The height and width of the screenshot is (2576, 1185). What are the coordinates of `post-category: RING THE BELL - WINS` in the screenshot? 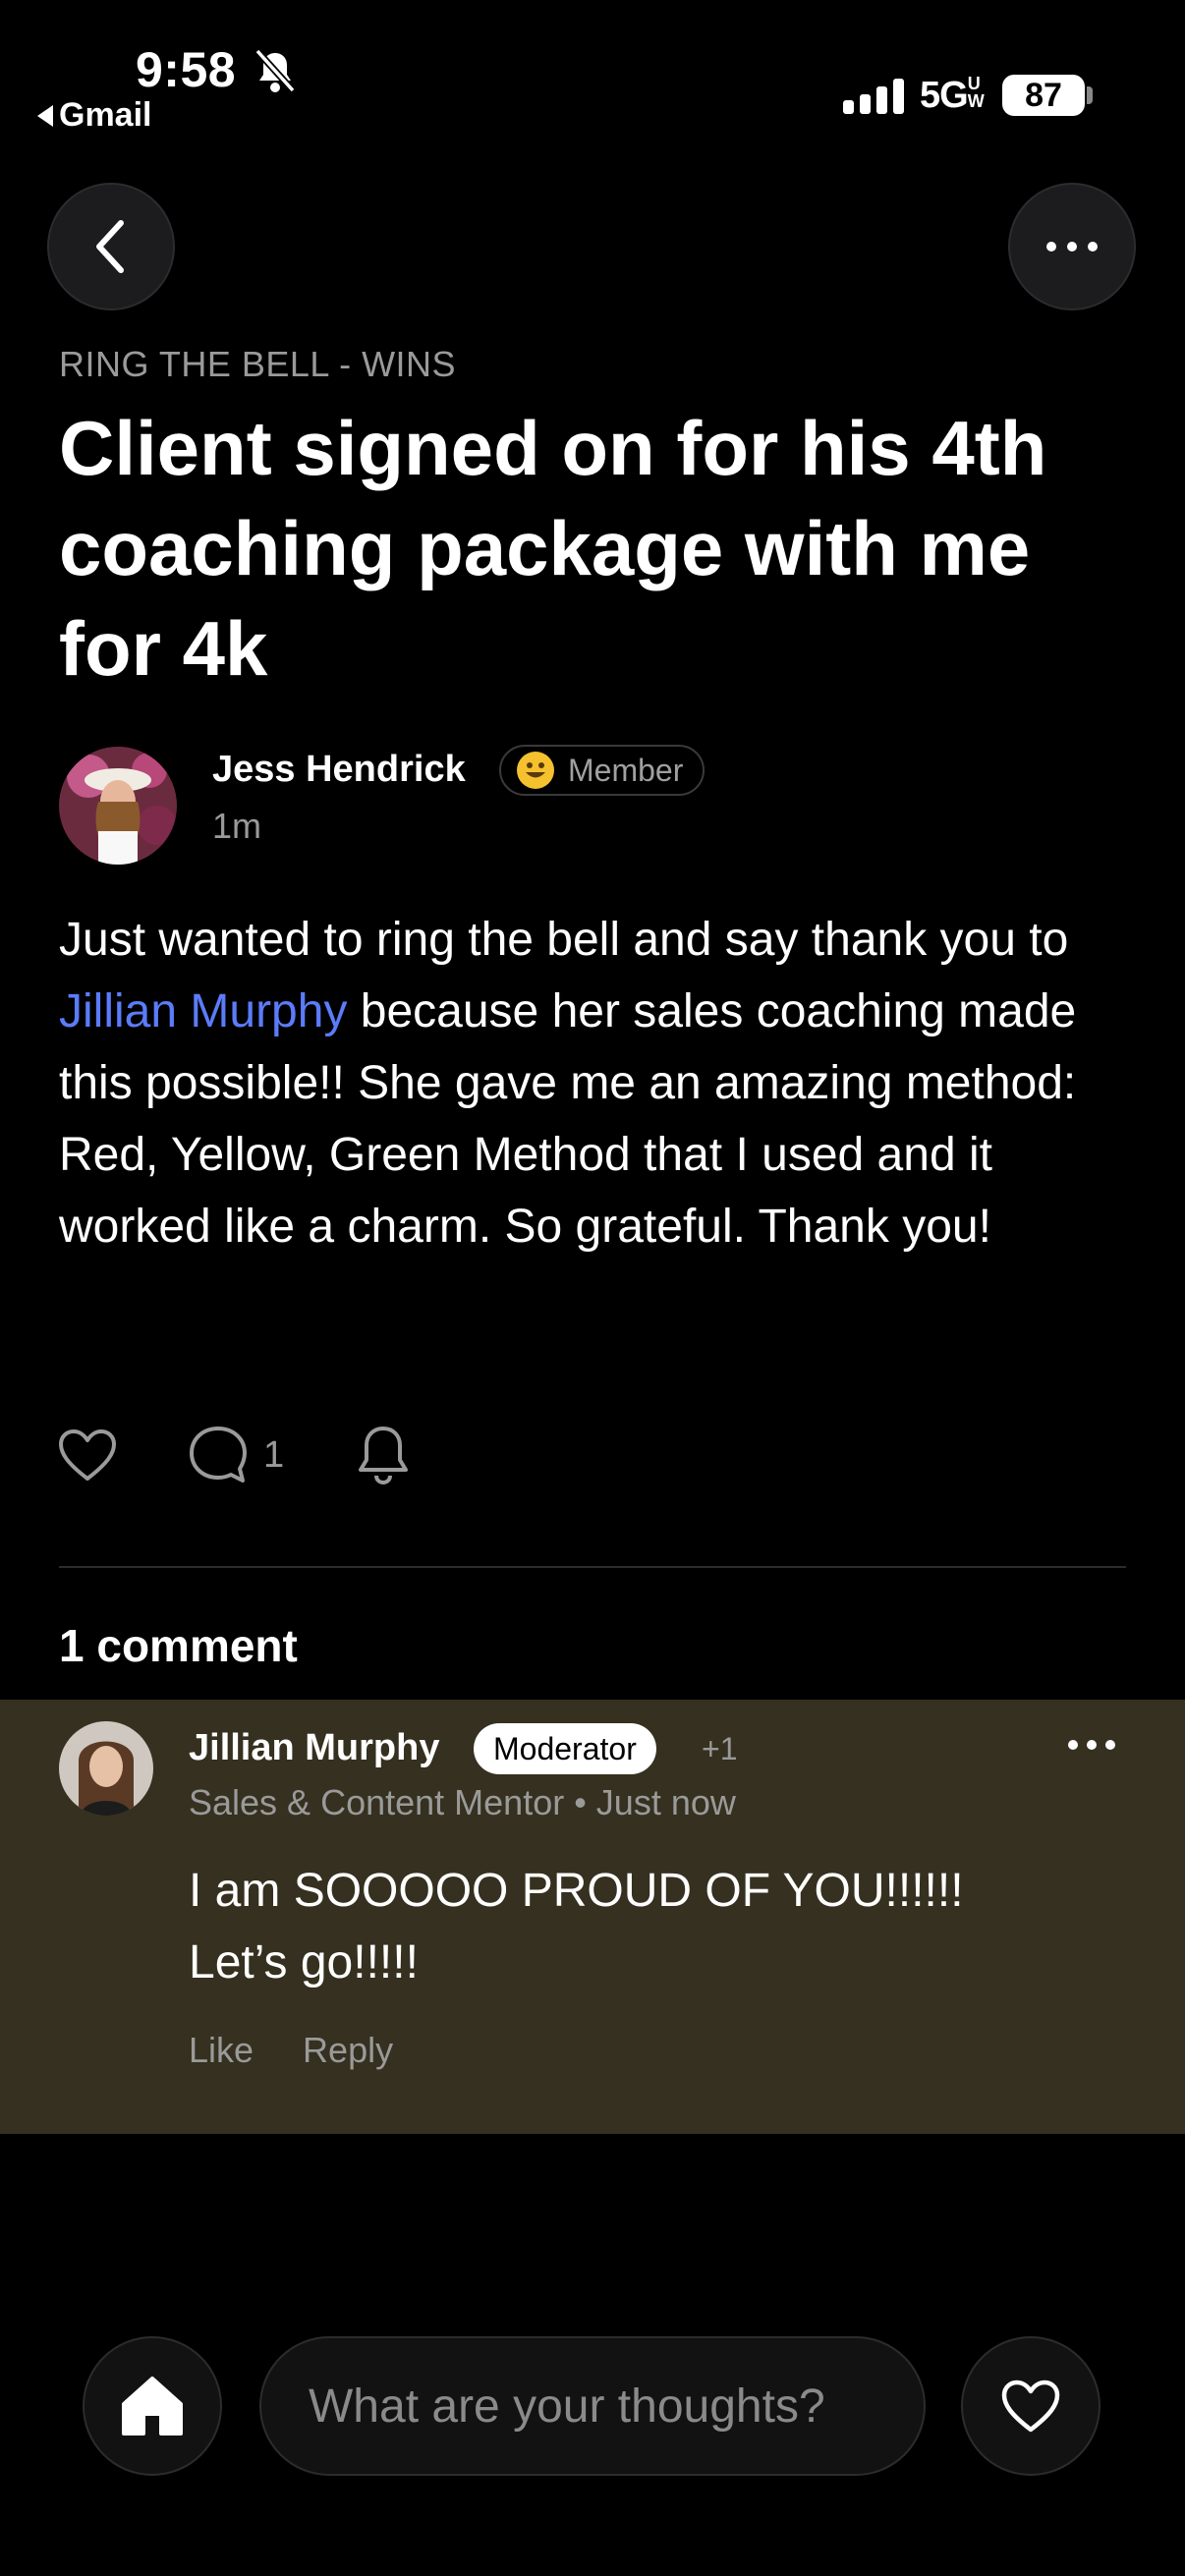 It's located at (257, 364).